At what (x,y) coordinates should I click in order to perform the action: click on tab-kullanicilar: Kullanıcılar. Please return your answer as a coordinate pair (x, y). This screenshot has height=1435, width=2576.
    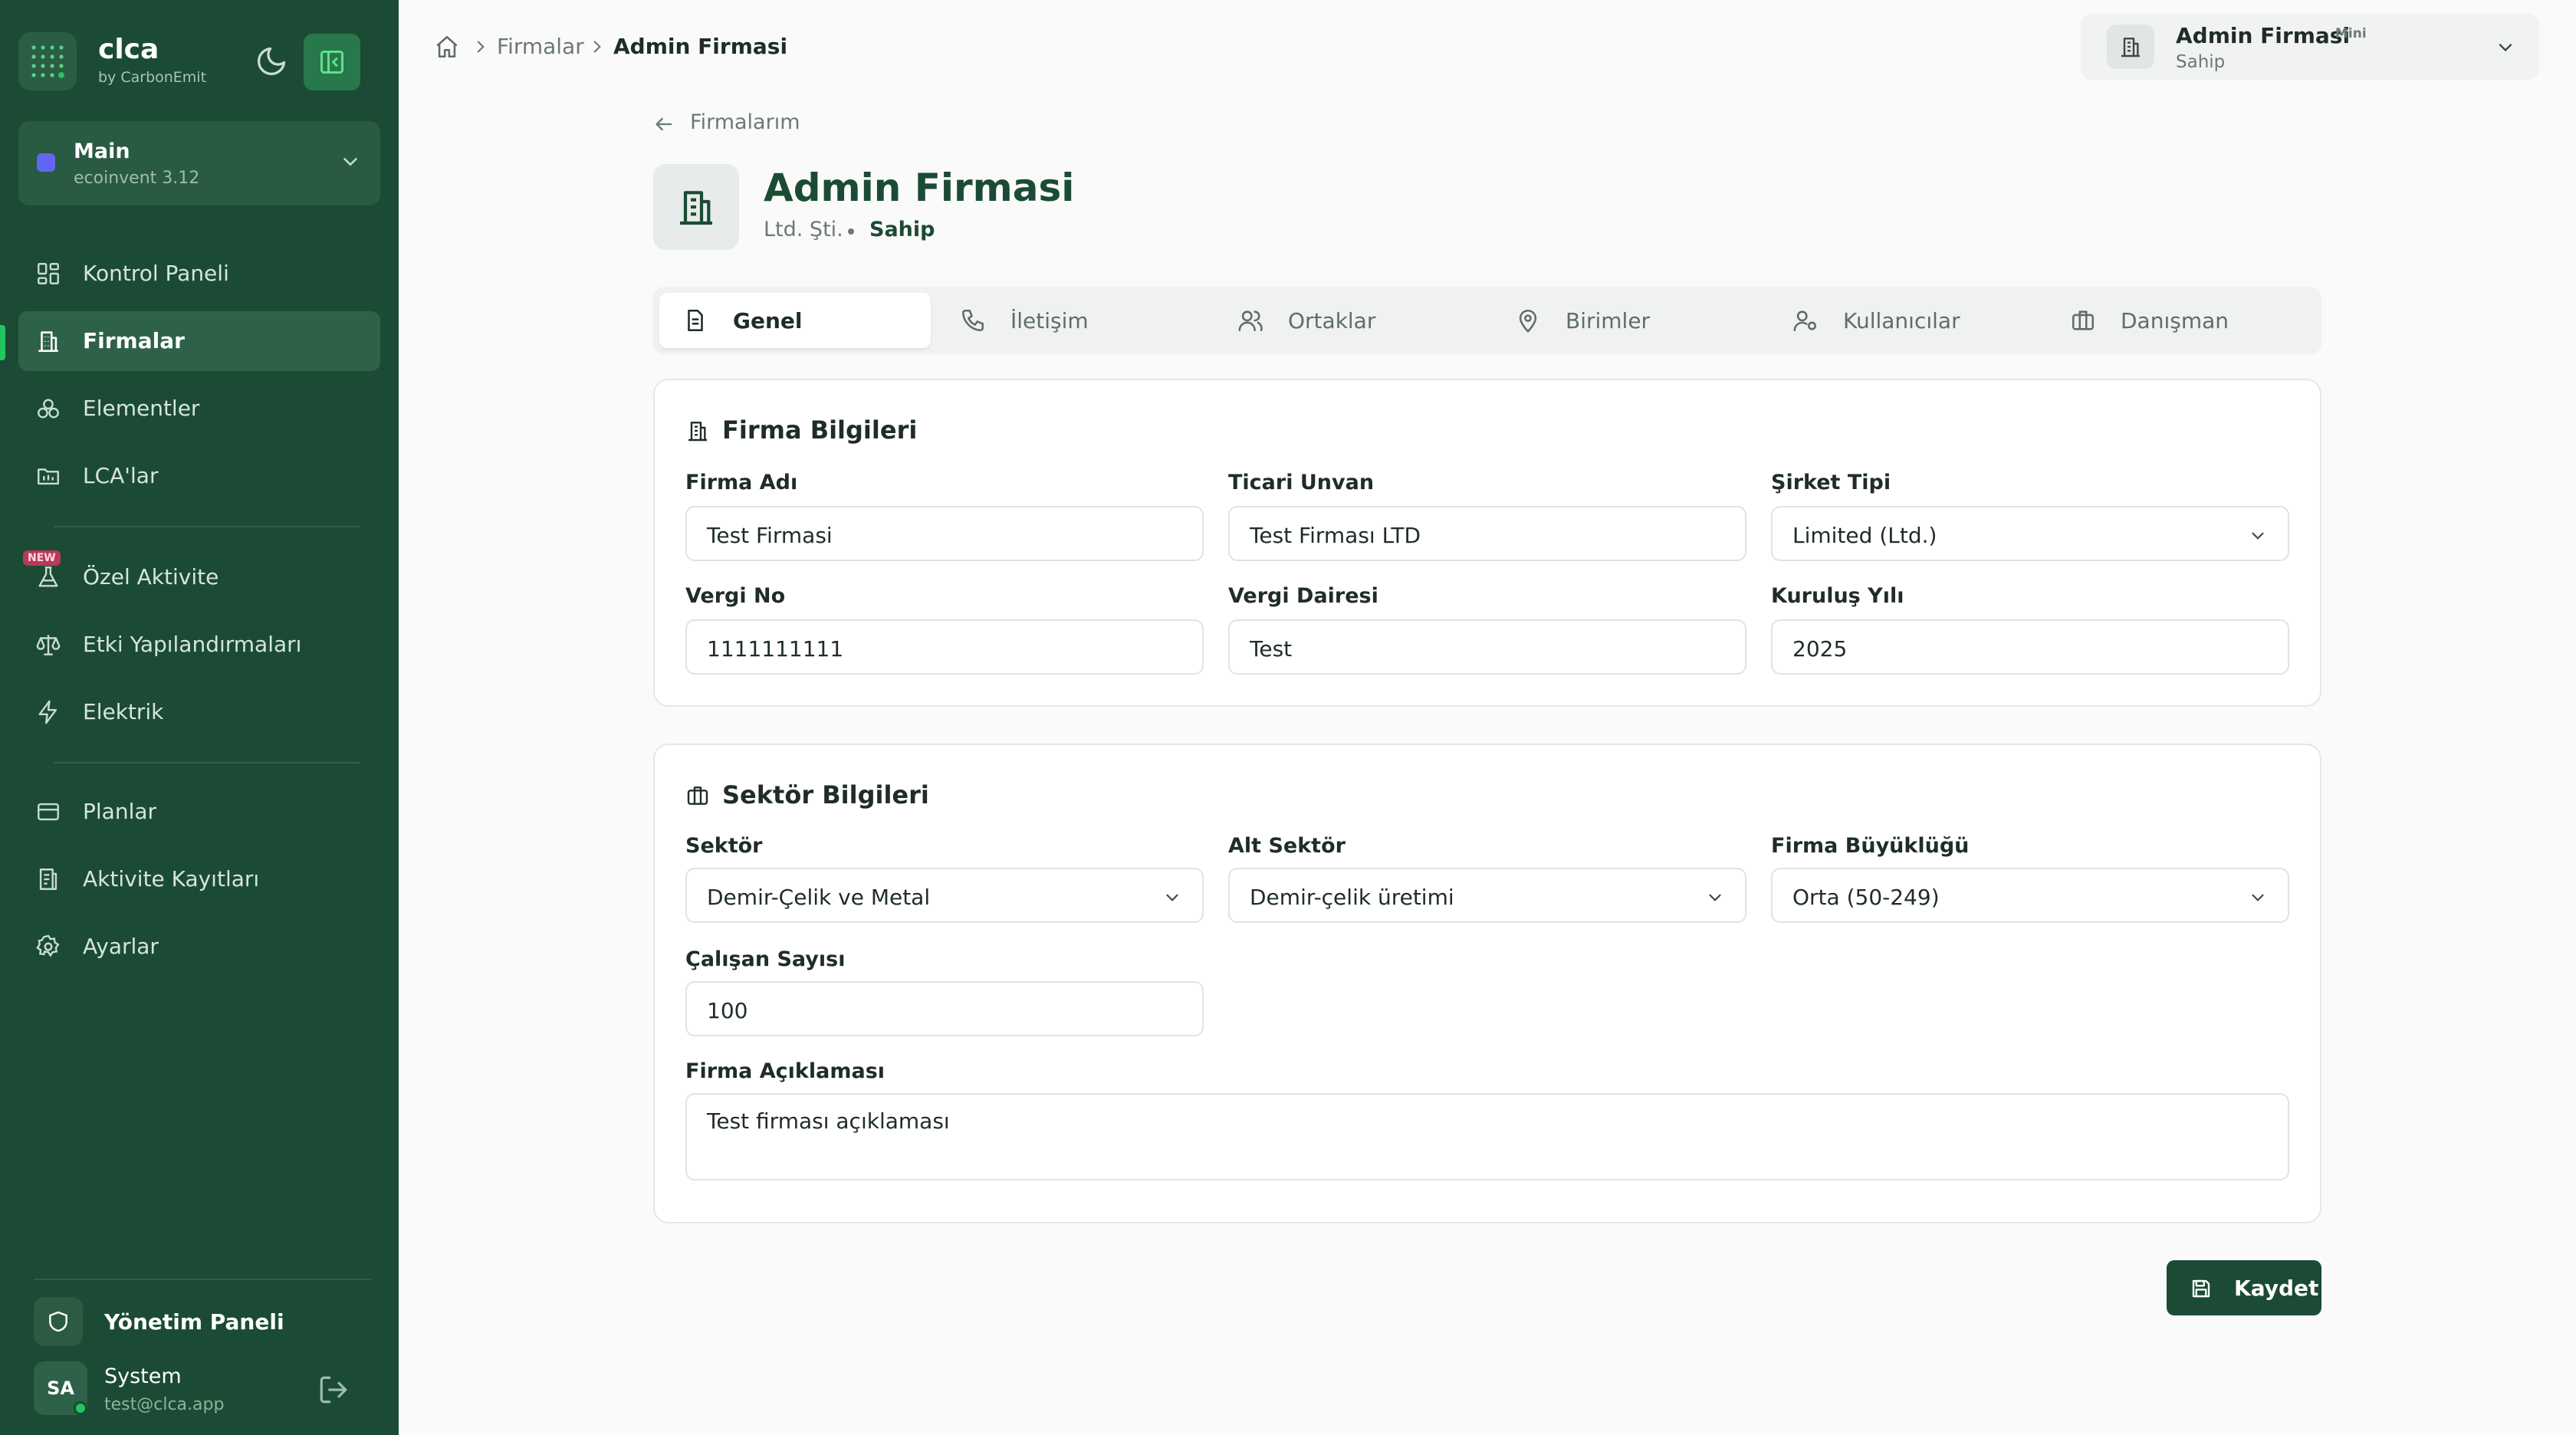
    Looking at the image, I should click on (1905, 320).